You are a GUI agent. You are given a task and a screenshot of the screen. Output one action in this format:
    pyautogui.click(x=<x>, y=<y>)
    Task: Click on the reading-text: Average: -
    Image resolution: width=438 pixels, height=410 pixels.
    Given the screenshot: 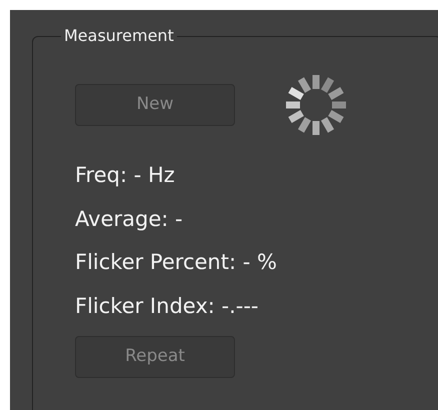 What is the action you would take?
    pyautogui.click(x=129, y=219)
    